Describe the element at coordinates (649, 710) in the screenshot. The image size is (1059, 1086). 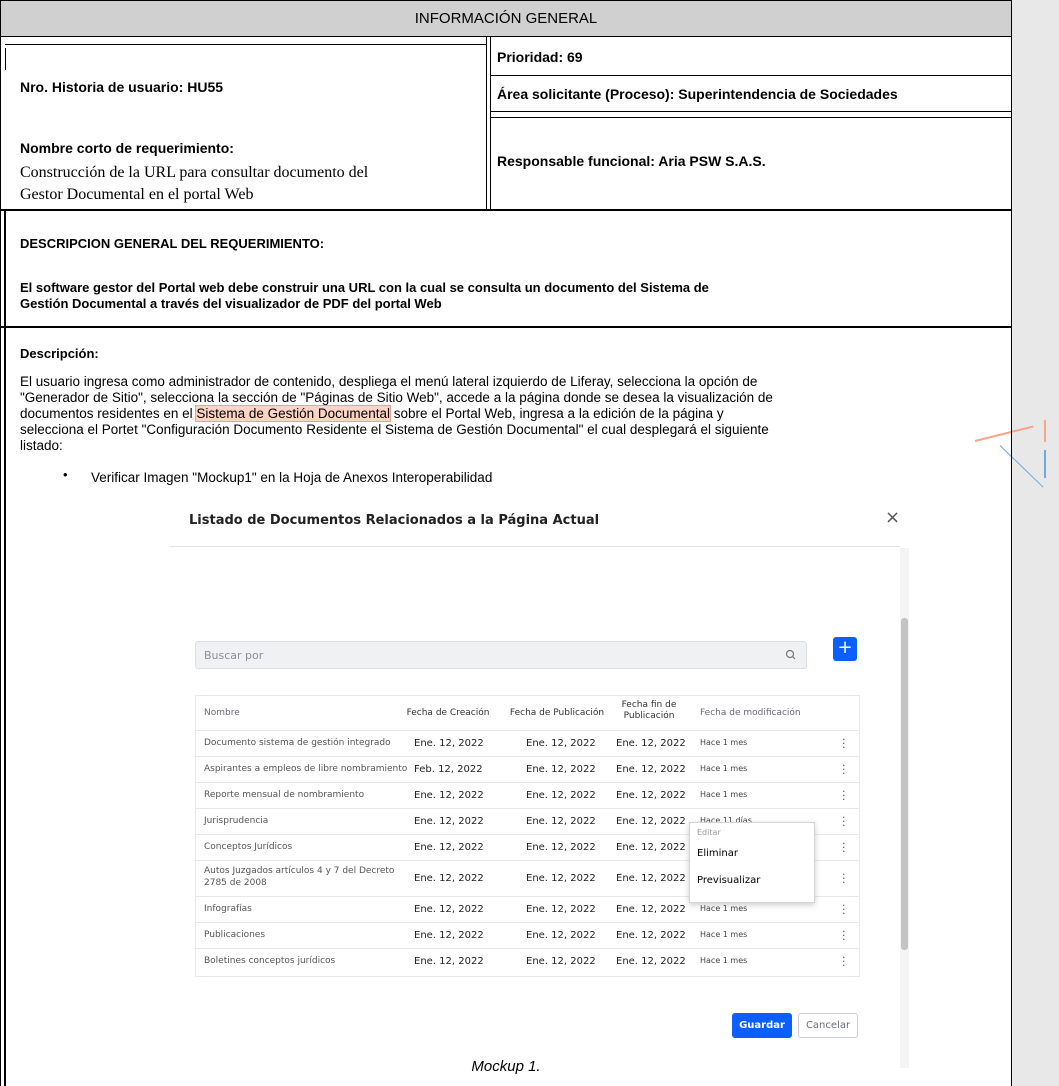
I see `column-header: Fecha fin de Publicación` at that location.